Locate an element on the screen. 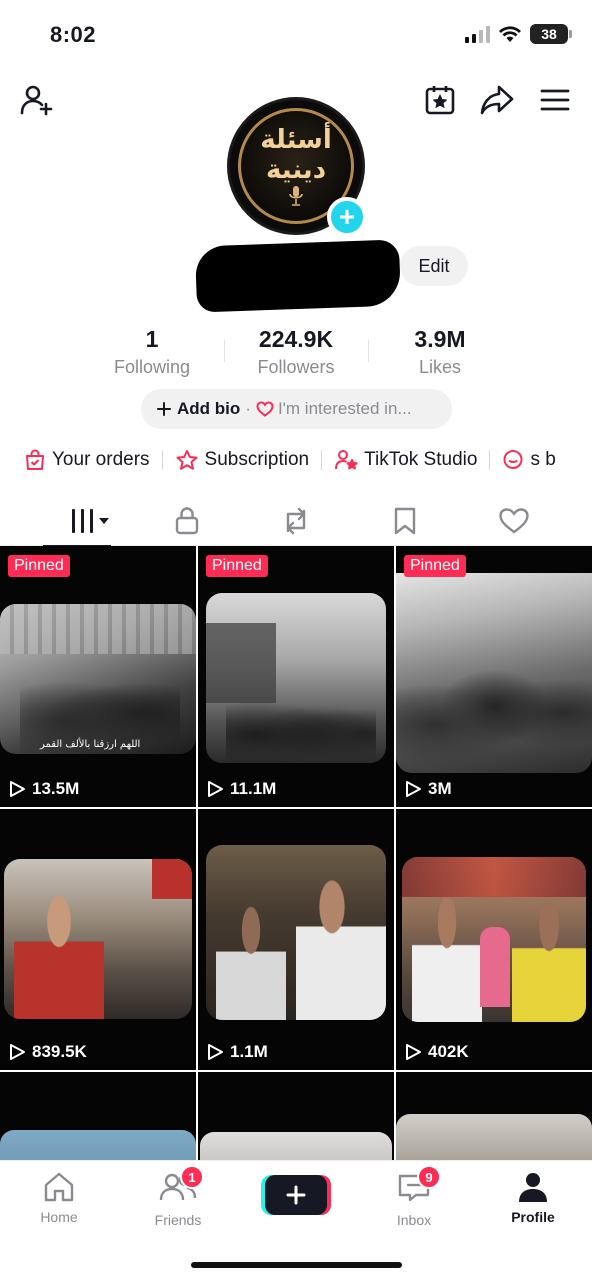  stat-likes: 3.9M Likes is located at coordinates (440, 352).